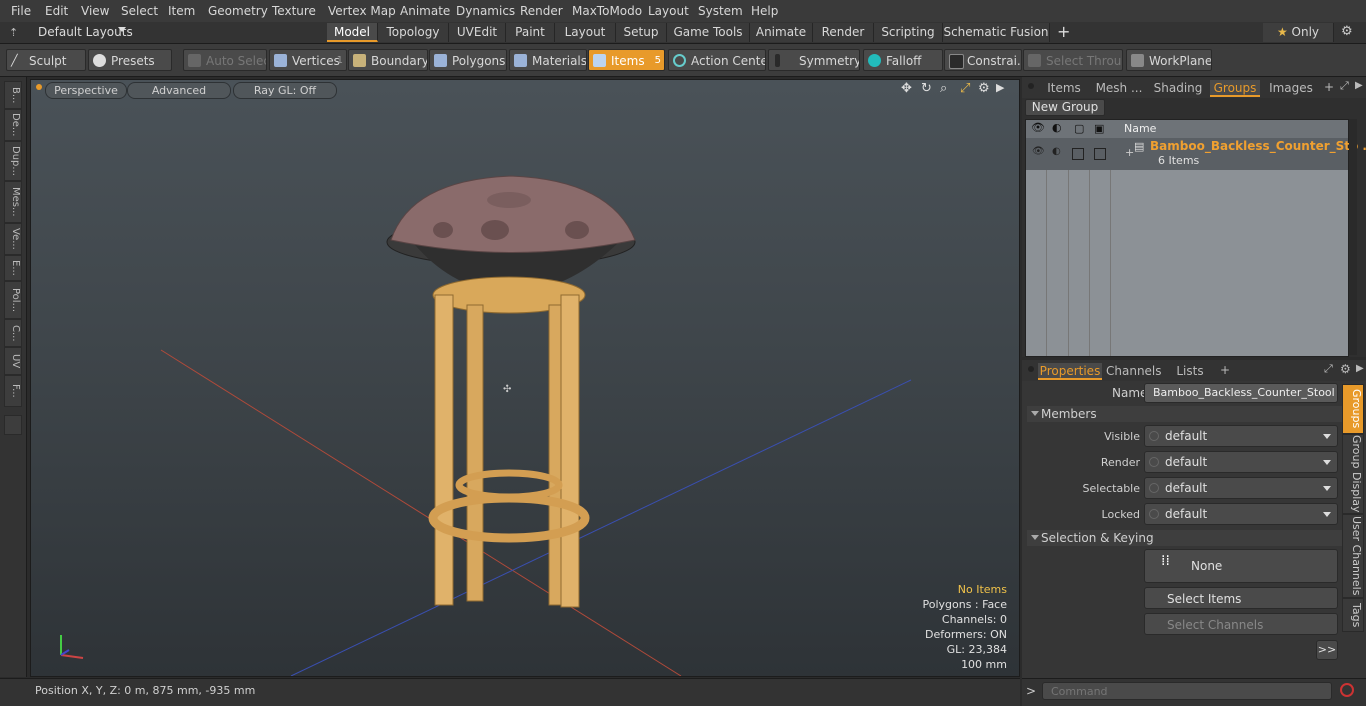  I want to click on tab-items: Items, so click(1064, 88).